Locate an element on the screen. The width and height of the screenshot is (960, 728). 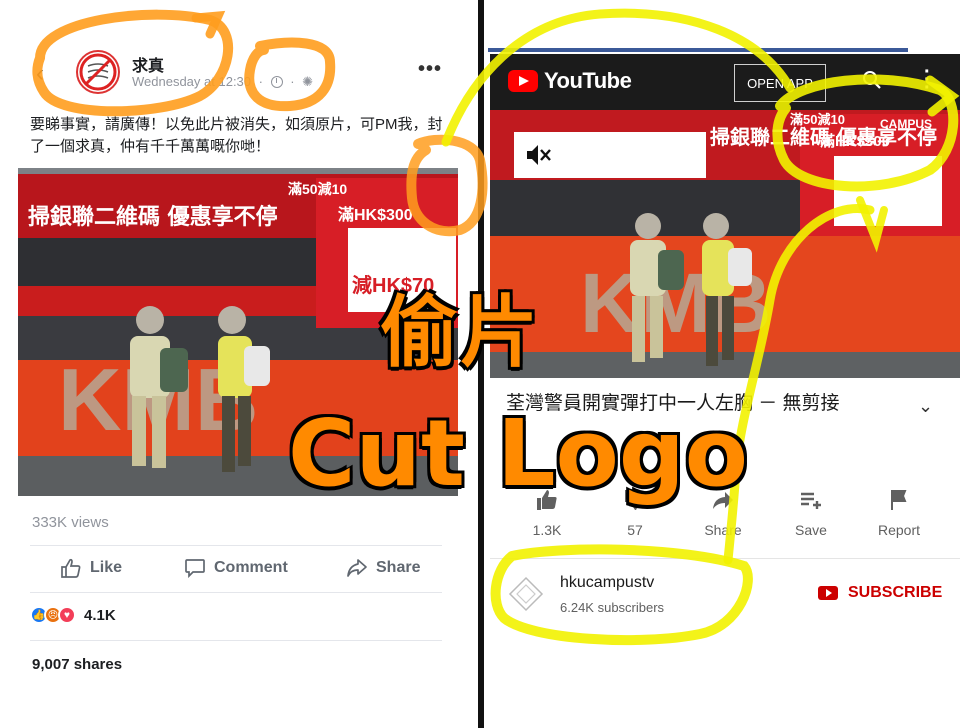
love-reaction-icon: ♥ is located at coordinates (67, 615).